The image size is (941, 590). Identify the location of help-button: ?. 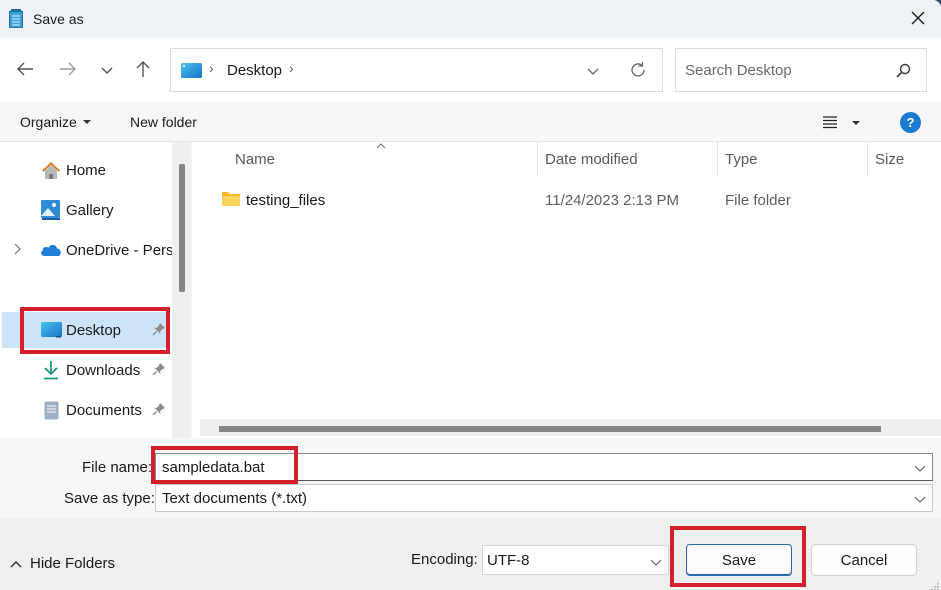
(910, 122).